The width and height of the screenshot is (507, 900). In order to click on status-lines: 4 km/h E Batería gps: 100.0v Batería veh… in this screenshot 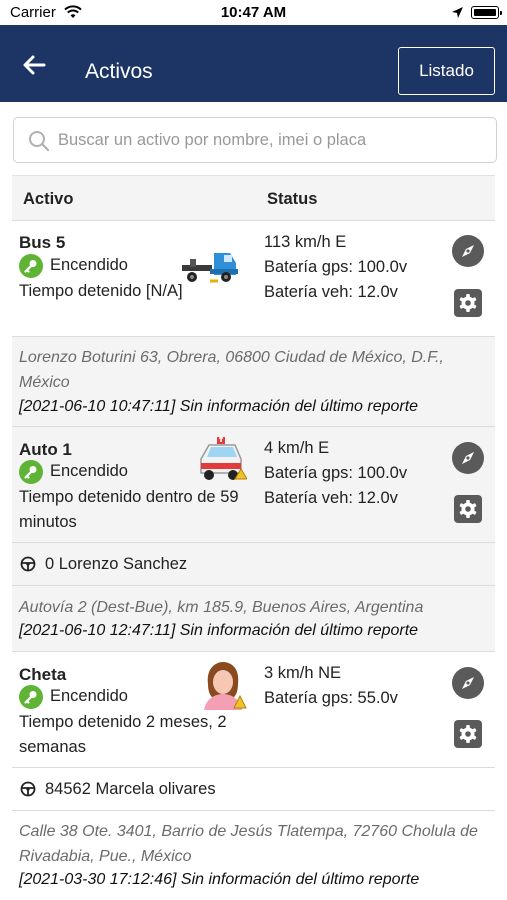, I will do `click(335, 473)`.